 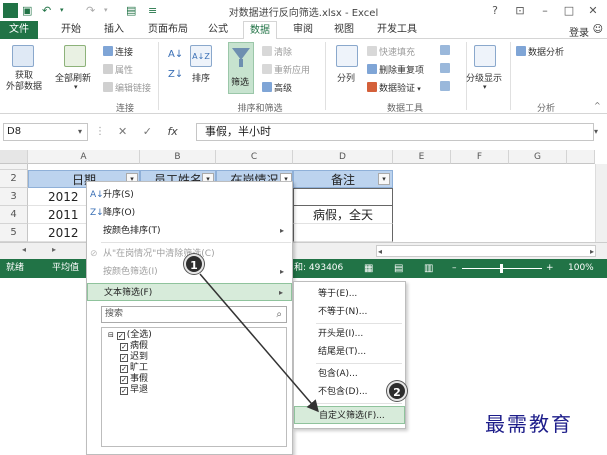 What do you see at coordinates (118, 69) in the screenshot?
I see `properties-button: 属性` at bounding box center [118, 69].